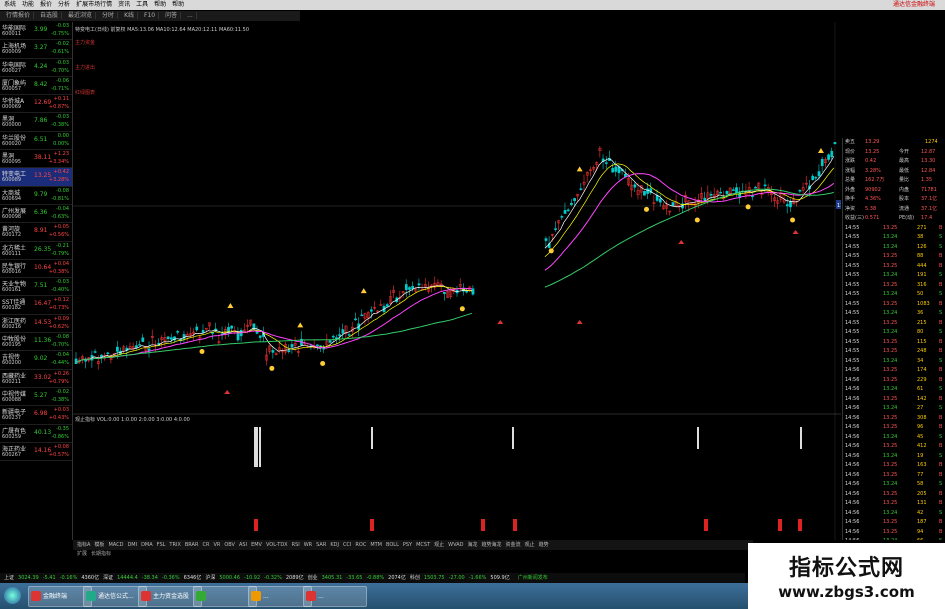 This screenshot has height=609, width=945. What do you see at coordinates (36, 324) in the screenshot?
I see `watchlist-row: 浙江医药 600216 14.53 +0.09 +0.62%` at bounding box center [36, 324].